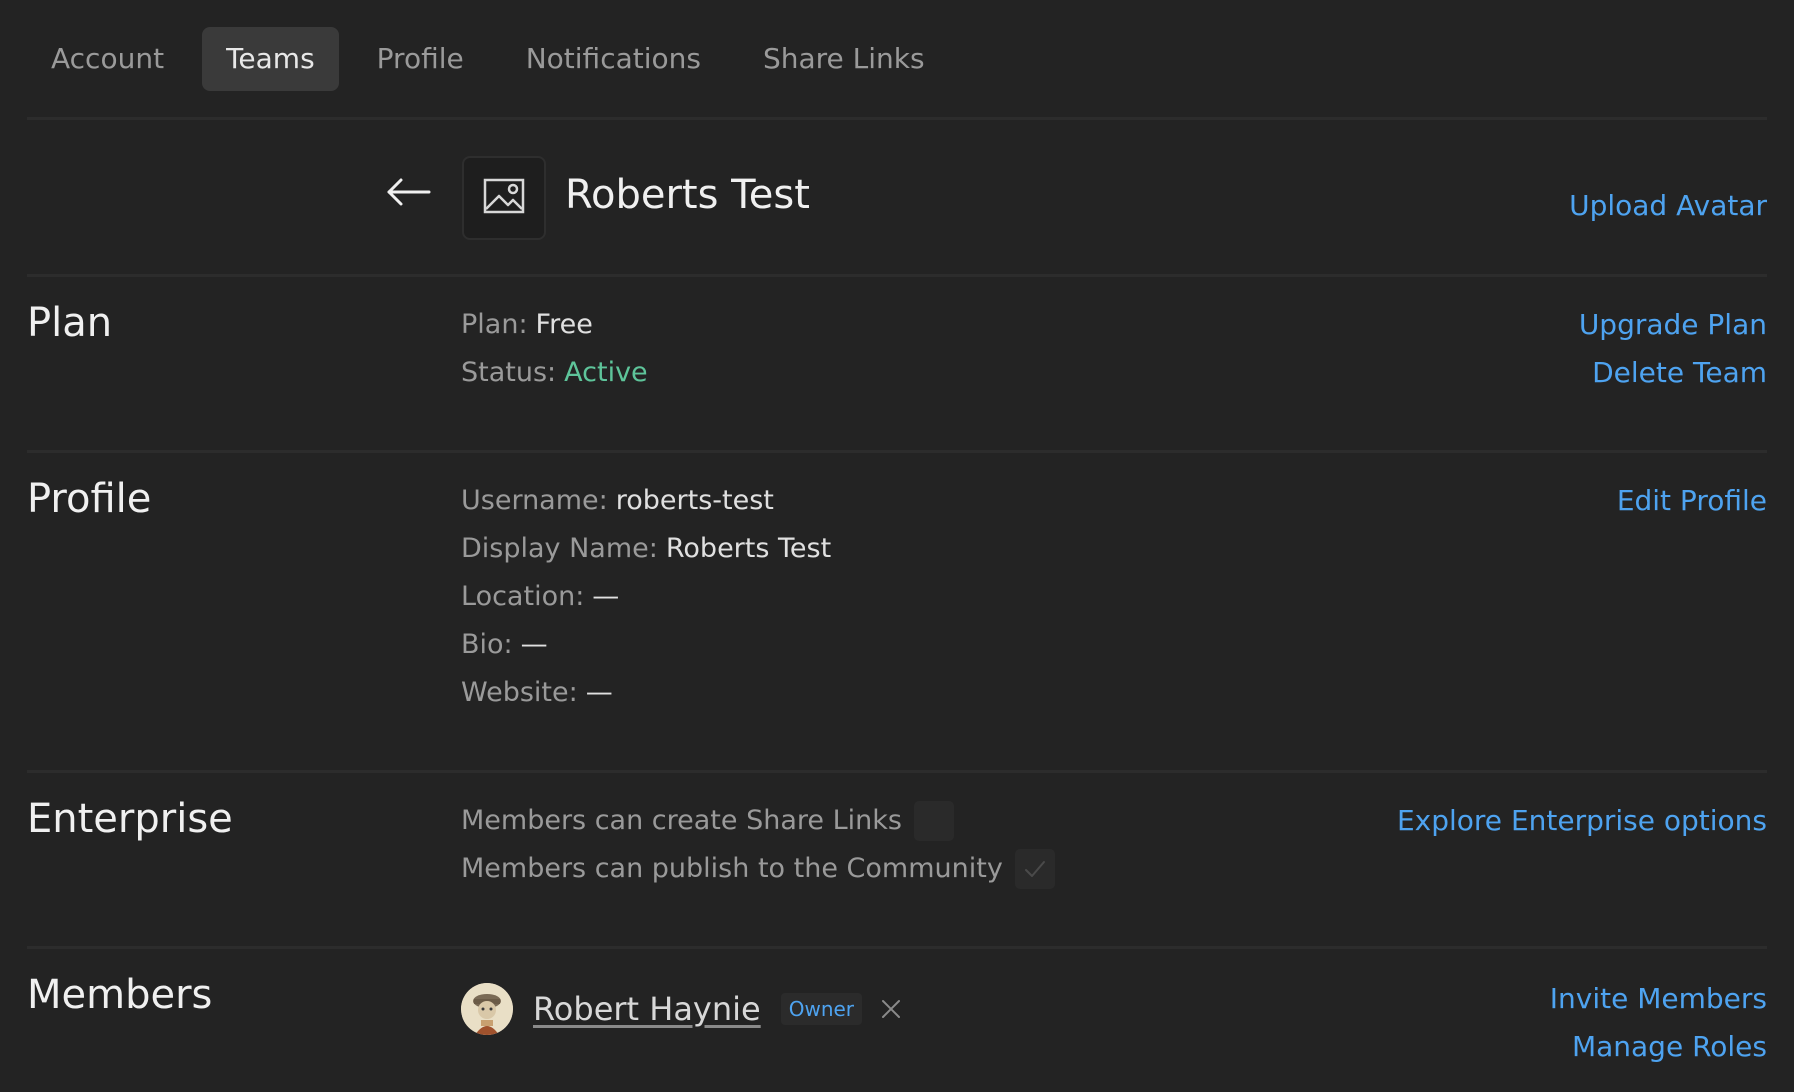 Image resolution: width=1794 pixels, height=1092 pixels. I want to click on share-links-option: Members can create Share Links, so click(758, 821).